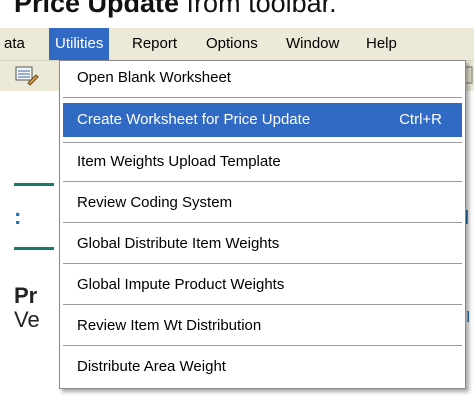  I want to click on menu-item-open-blank-worksheet: Open Blank Worksheet, so click(262, 78).